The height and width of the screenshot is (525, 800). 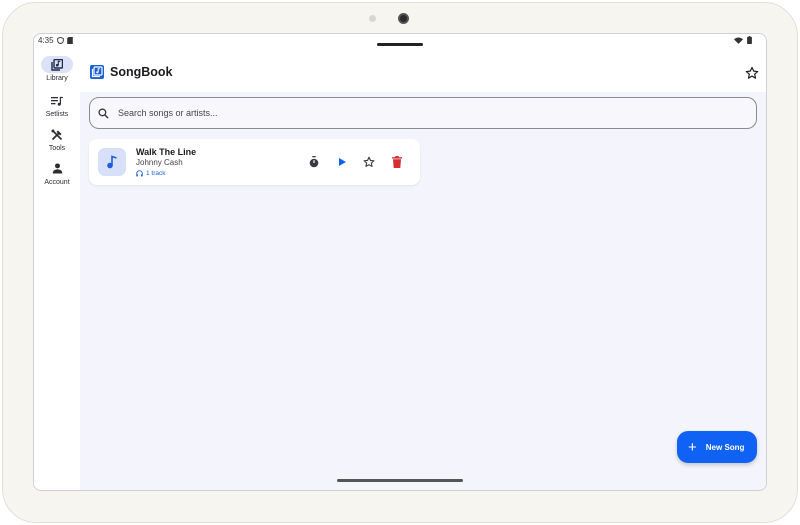 I want to click on wifi-icon, so click(x=738, y=40).